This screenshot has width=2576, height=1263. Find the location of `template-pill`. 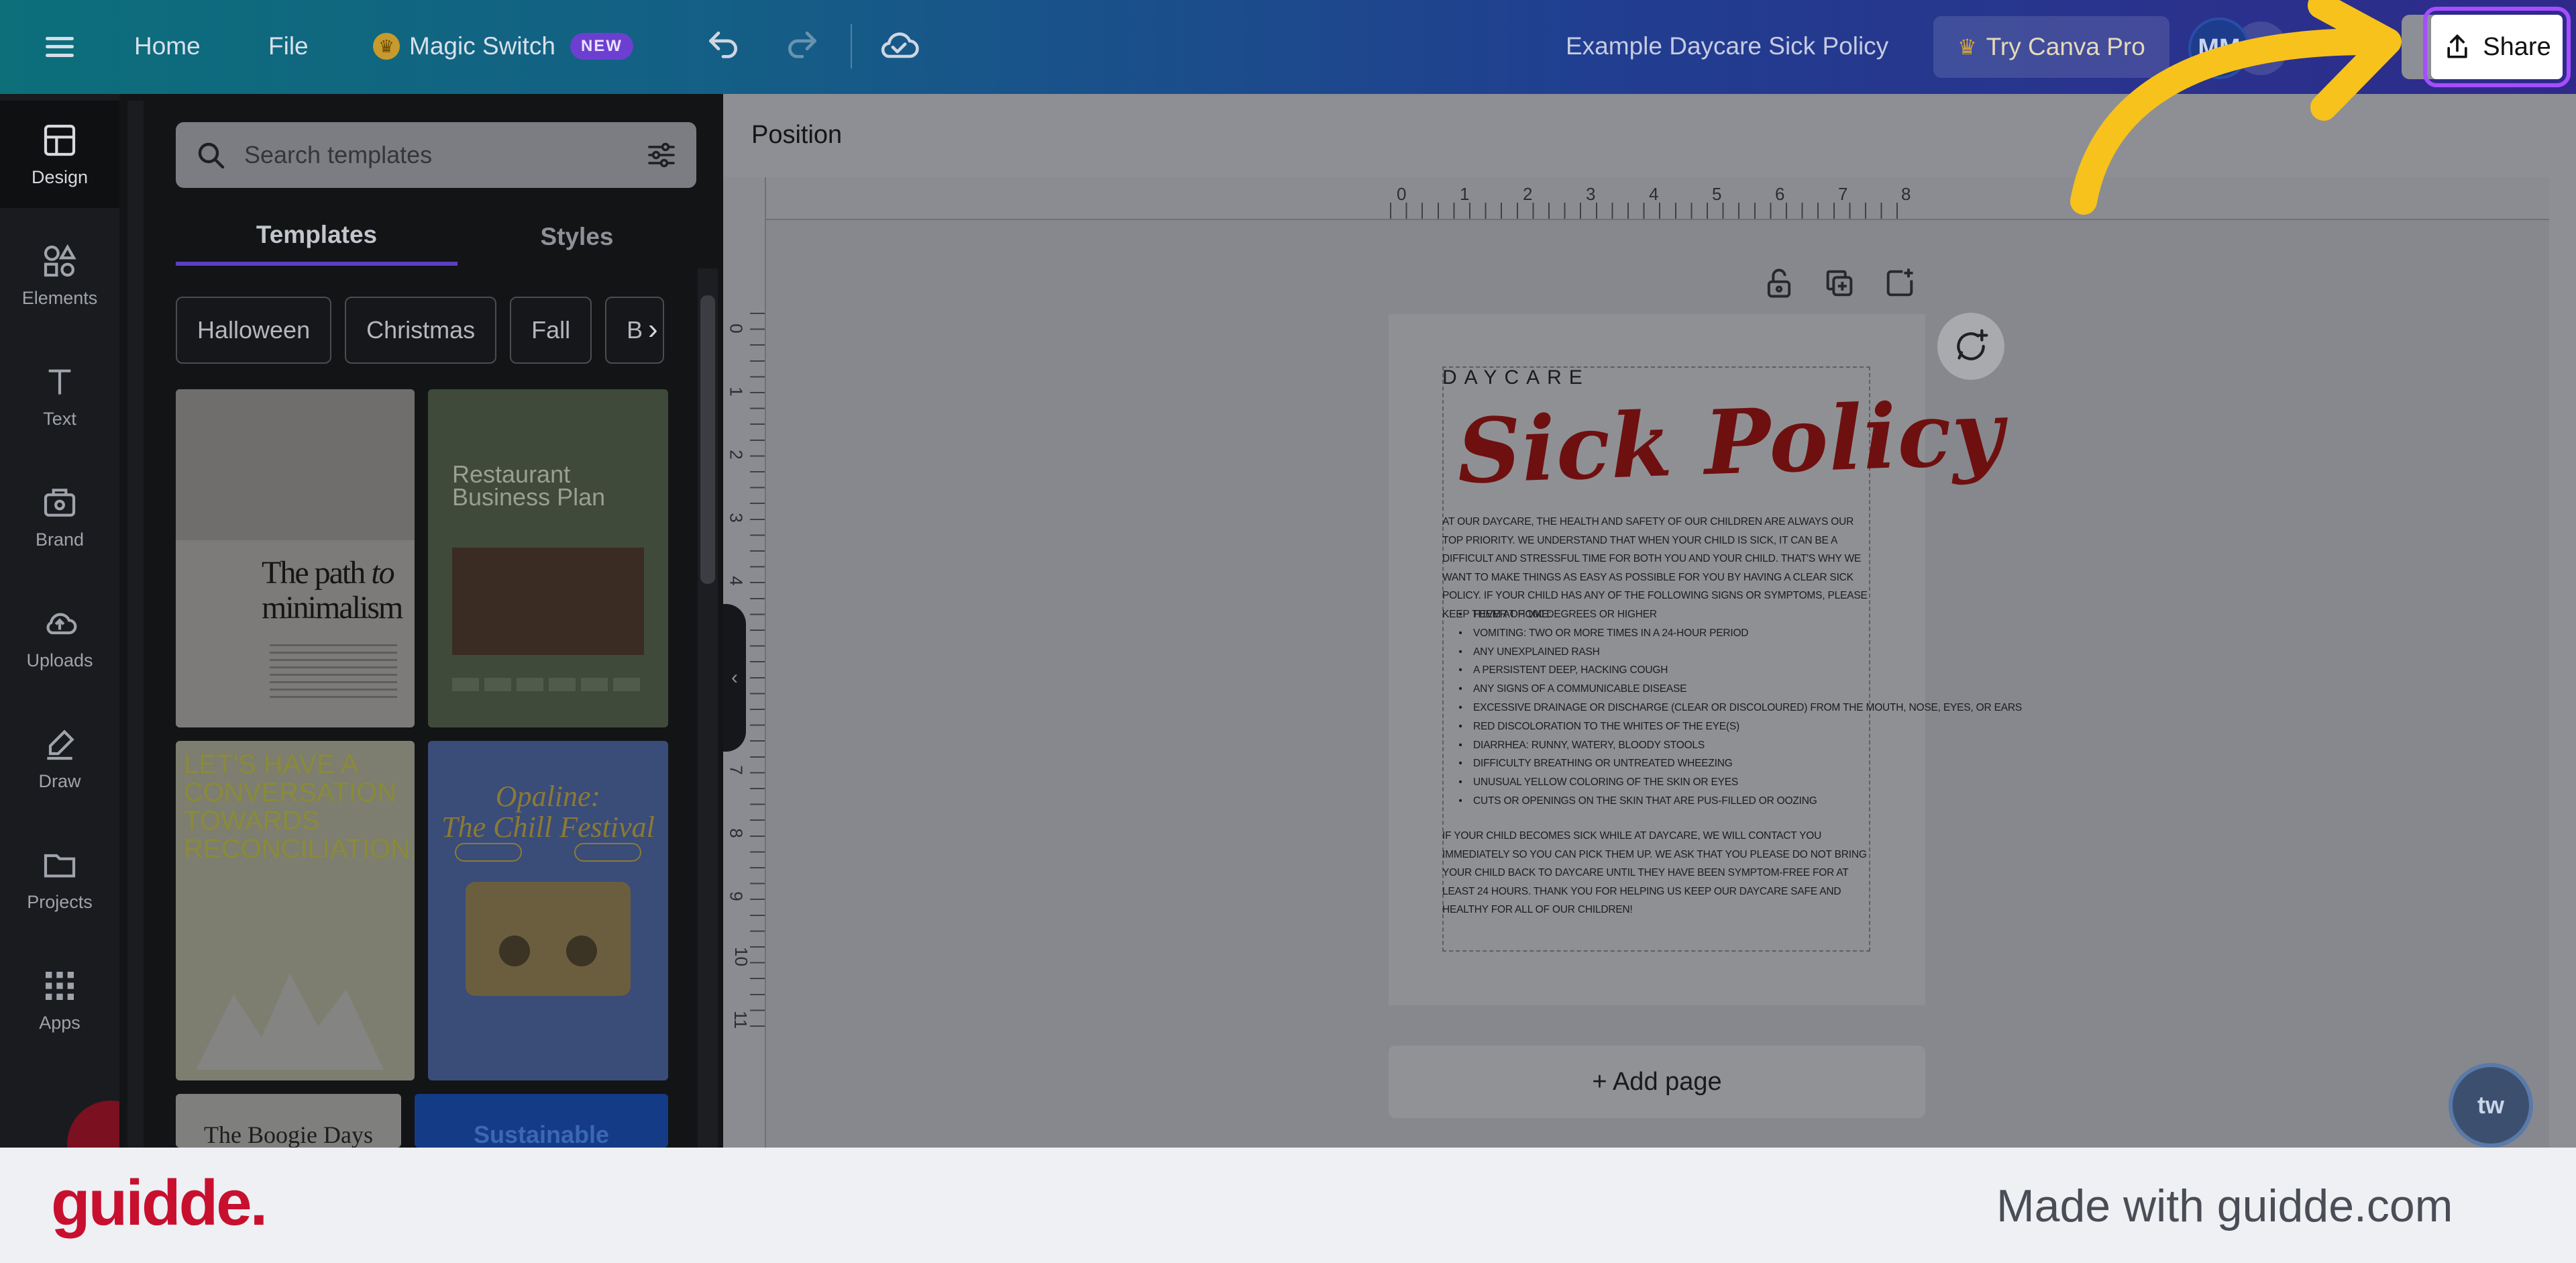

template-pill is located at coordinates (607, 852).